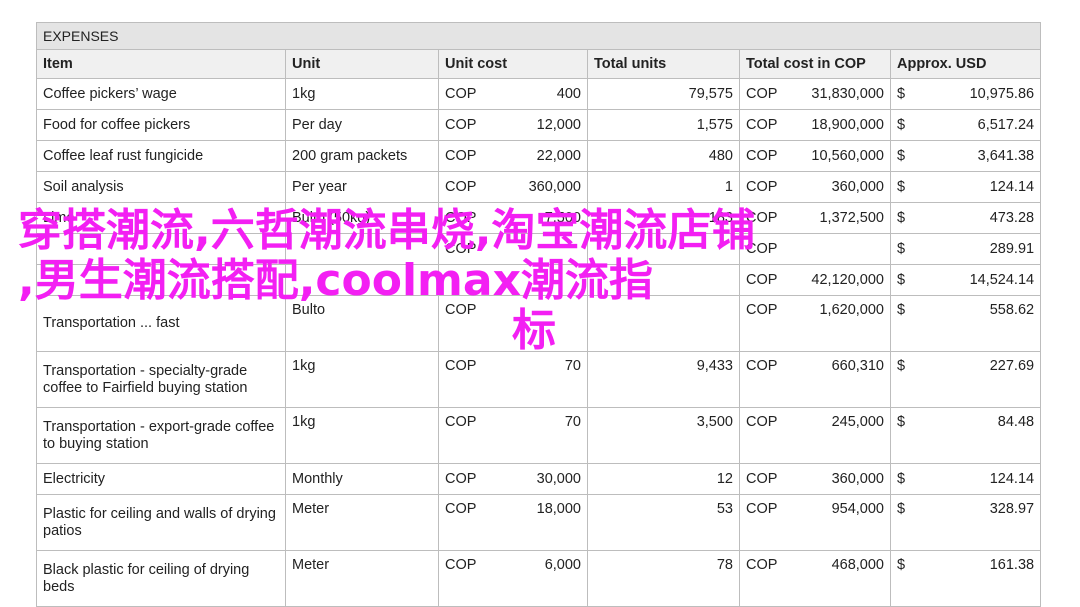 This screenshot has height=607, width=1080. What do you see at coordinates (1002, 280) in the screenshot?
I see `amount-value: 14,524.14` at bounding box center [1002, 280].